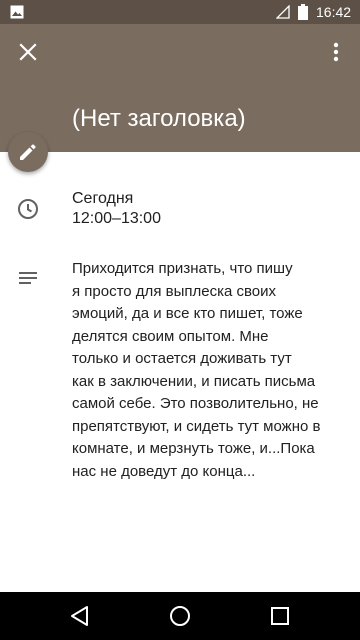 This screenshot has width=360, height=640. Describe the element at coordinates (103, 198) in the screenshot. I see `event-date: Сегодня` at that location.